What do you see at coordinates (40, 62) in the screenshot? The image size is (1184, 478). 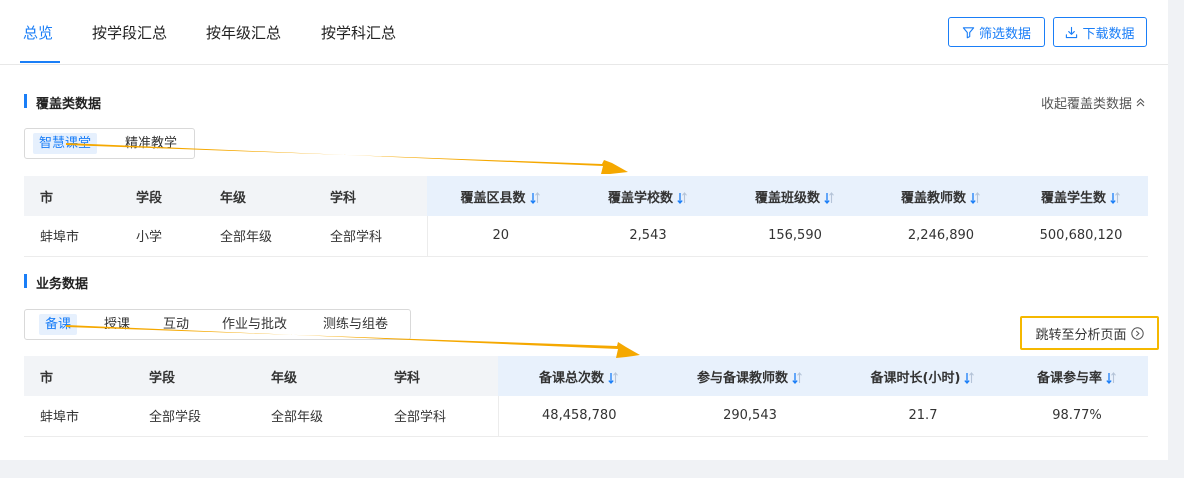 I see `active-tab-indicator` at bounding box center [40, 62].